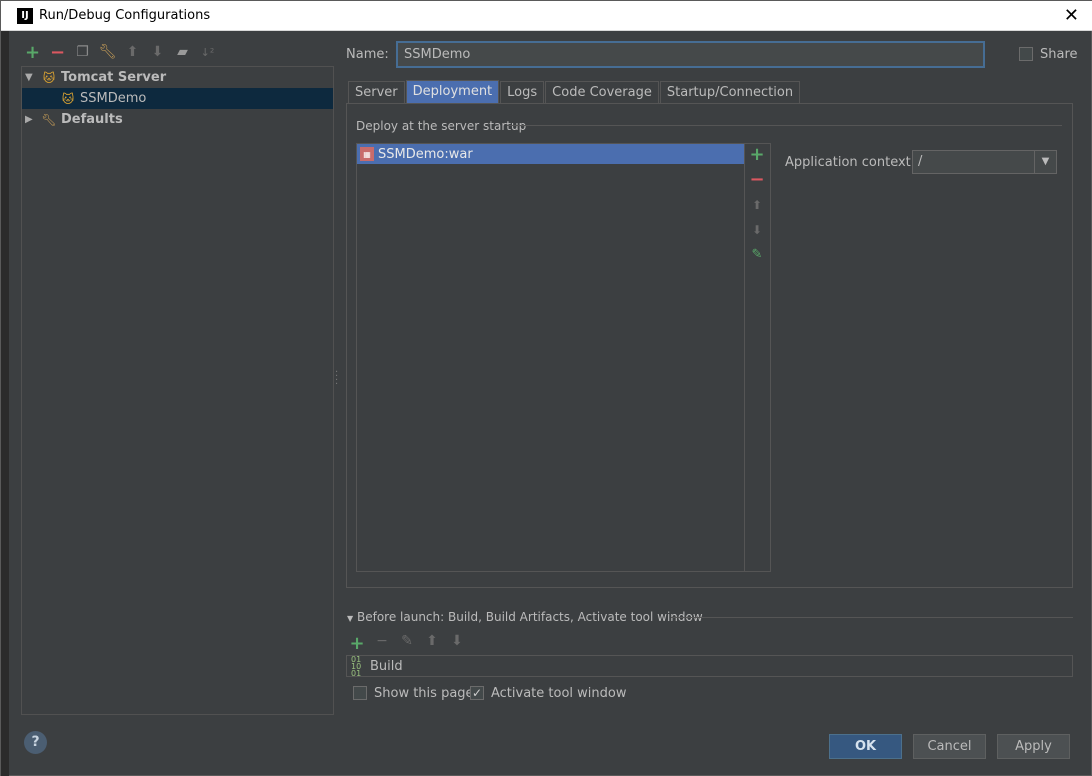 This screenshot has width=1092, height=776. I want to click on close-icon: ✕, so click(1071, 15).